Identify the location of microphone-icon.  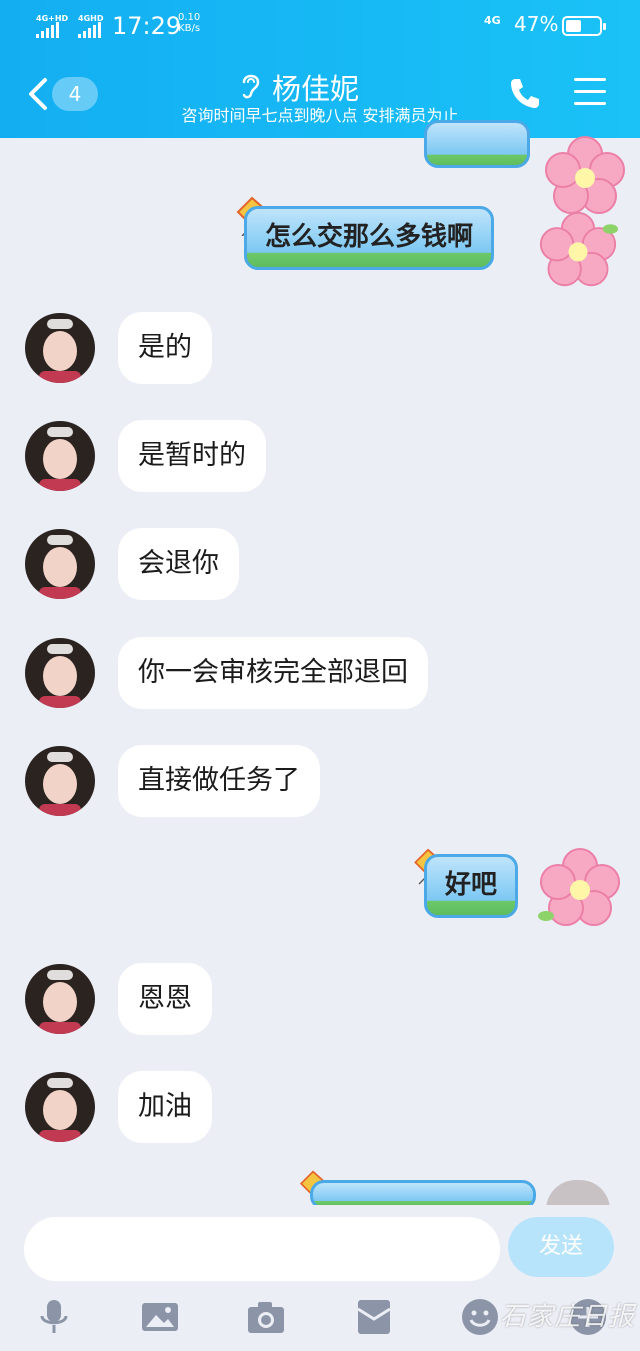
(54, 1317).